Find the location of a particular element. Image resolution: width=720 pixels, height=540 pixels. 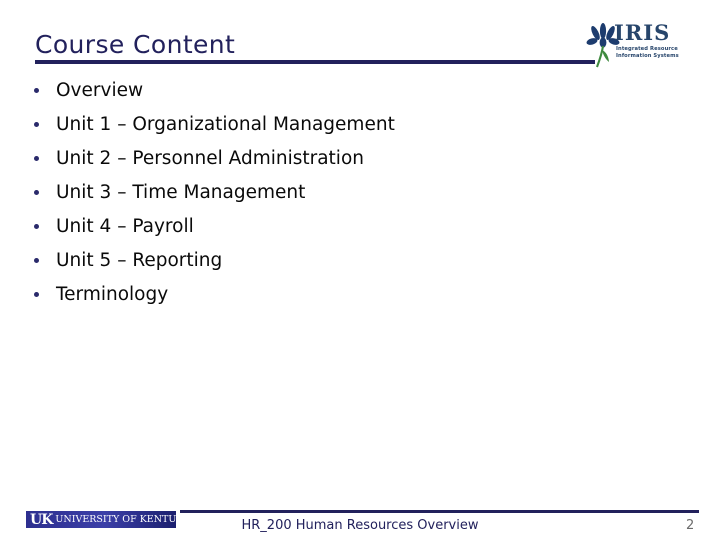

iris-tagline: Integrated Resource Information Systems is located at coordinates (649, 52).